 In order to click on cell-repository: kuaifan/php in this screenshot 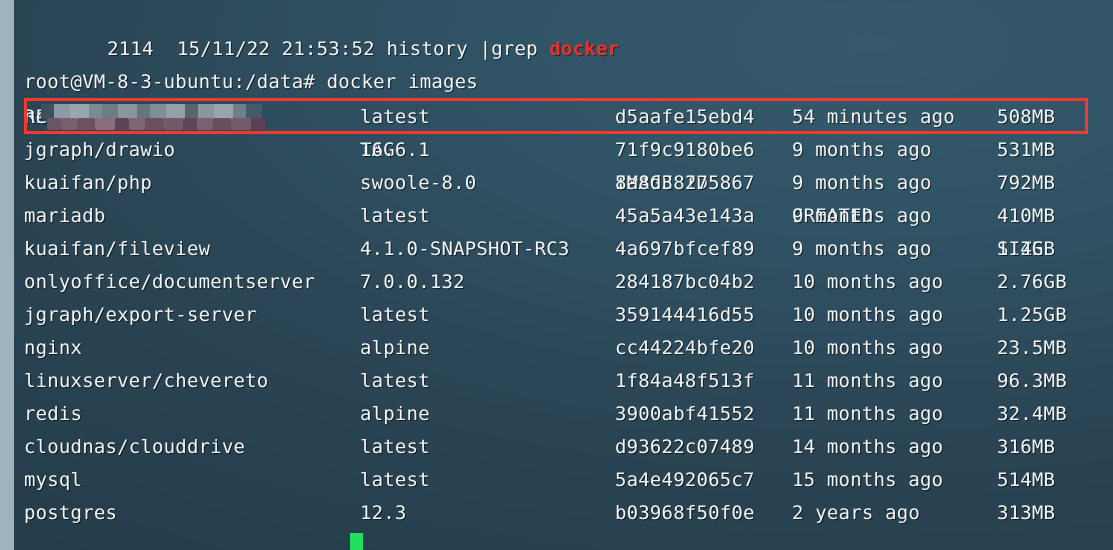, I will do `click(88, 183)`.